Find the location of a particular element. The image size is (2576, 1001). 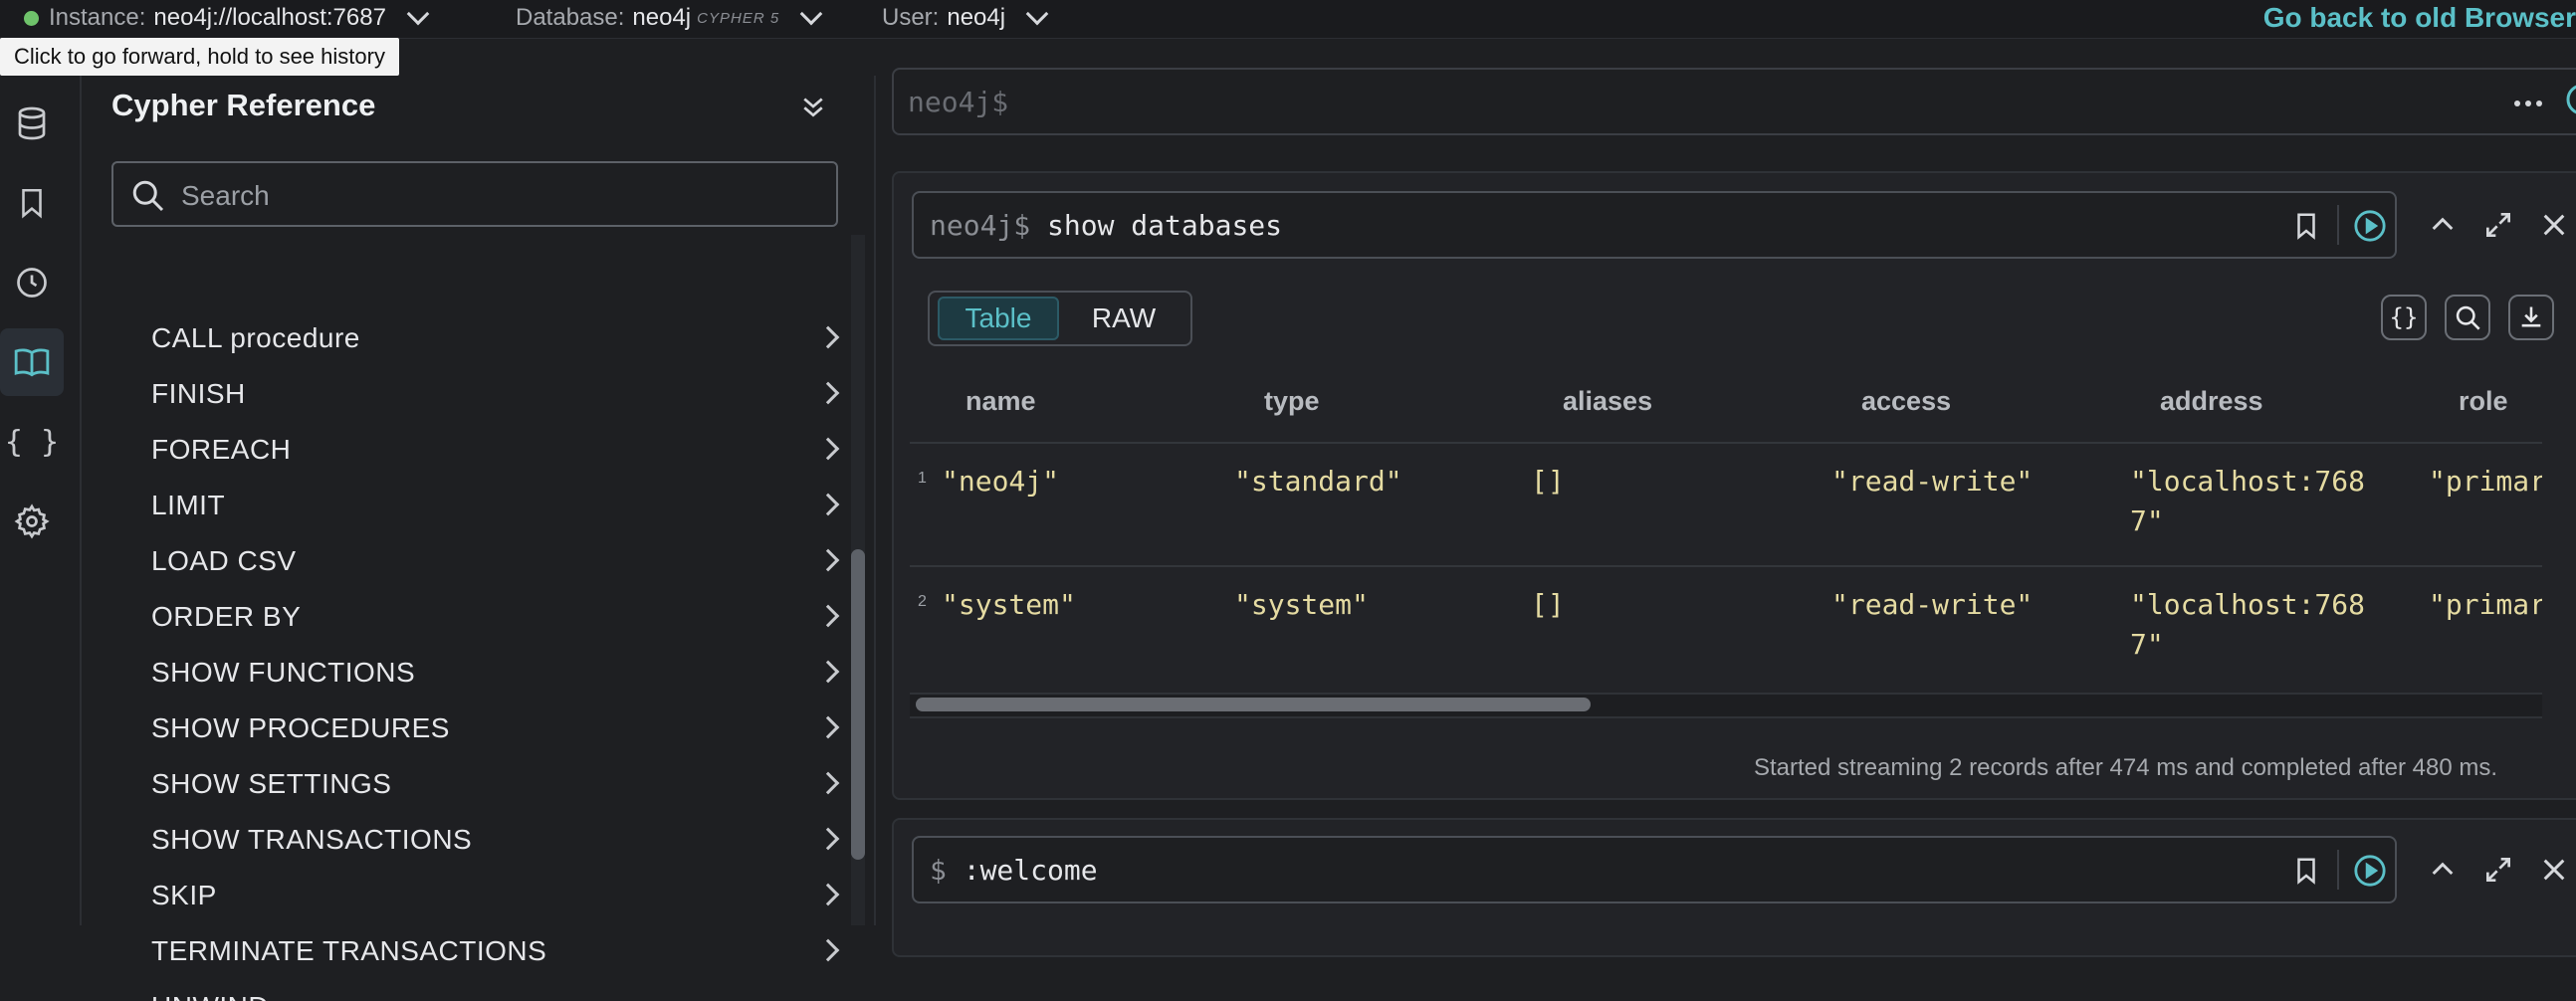

frame-prompt: neo4j$ is located at coordinates (980, 225).